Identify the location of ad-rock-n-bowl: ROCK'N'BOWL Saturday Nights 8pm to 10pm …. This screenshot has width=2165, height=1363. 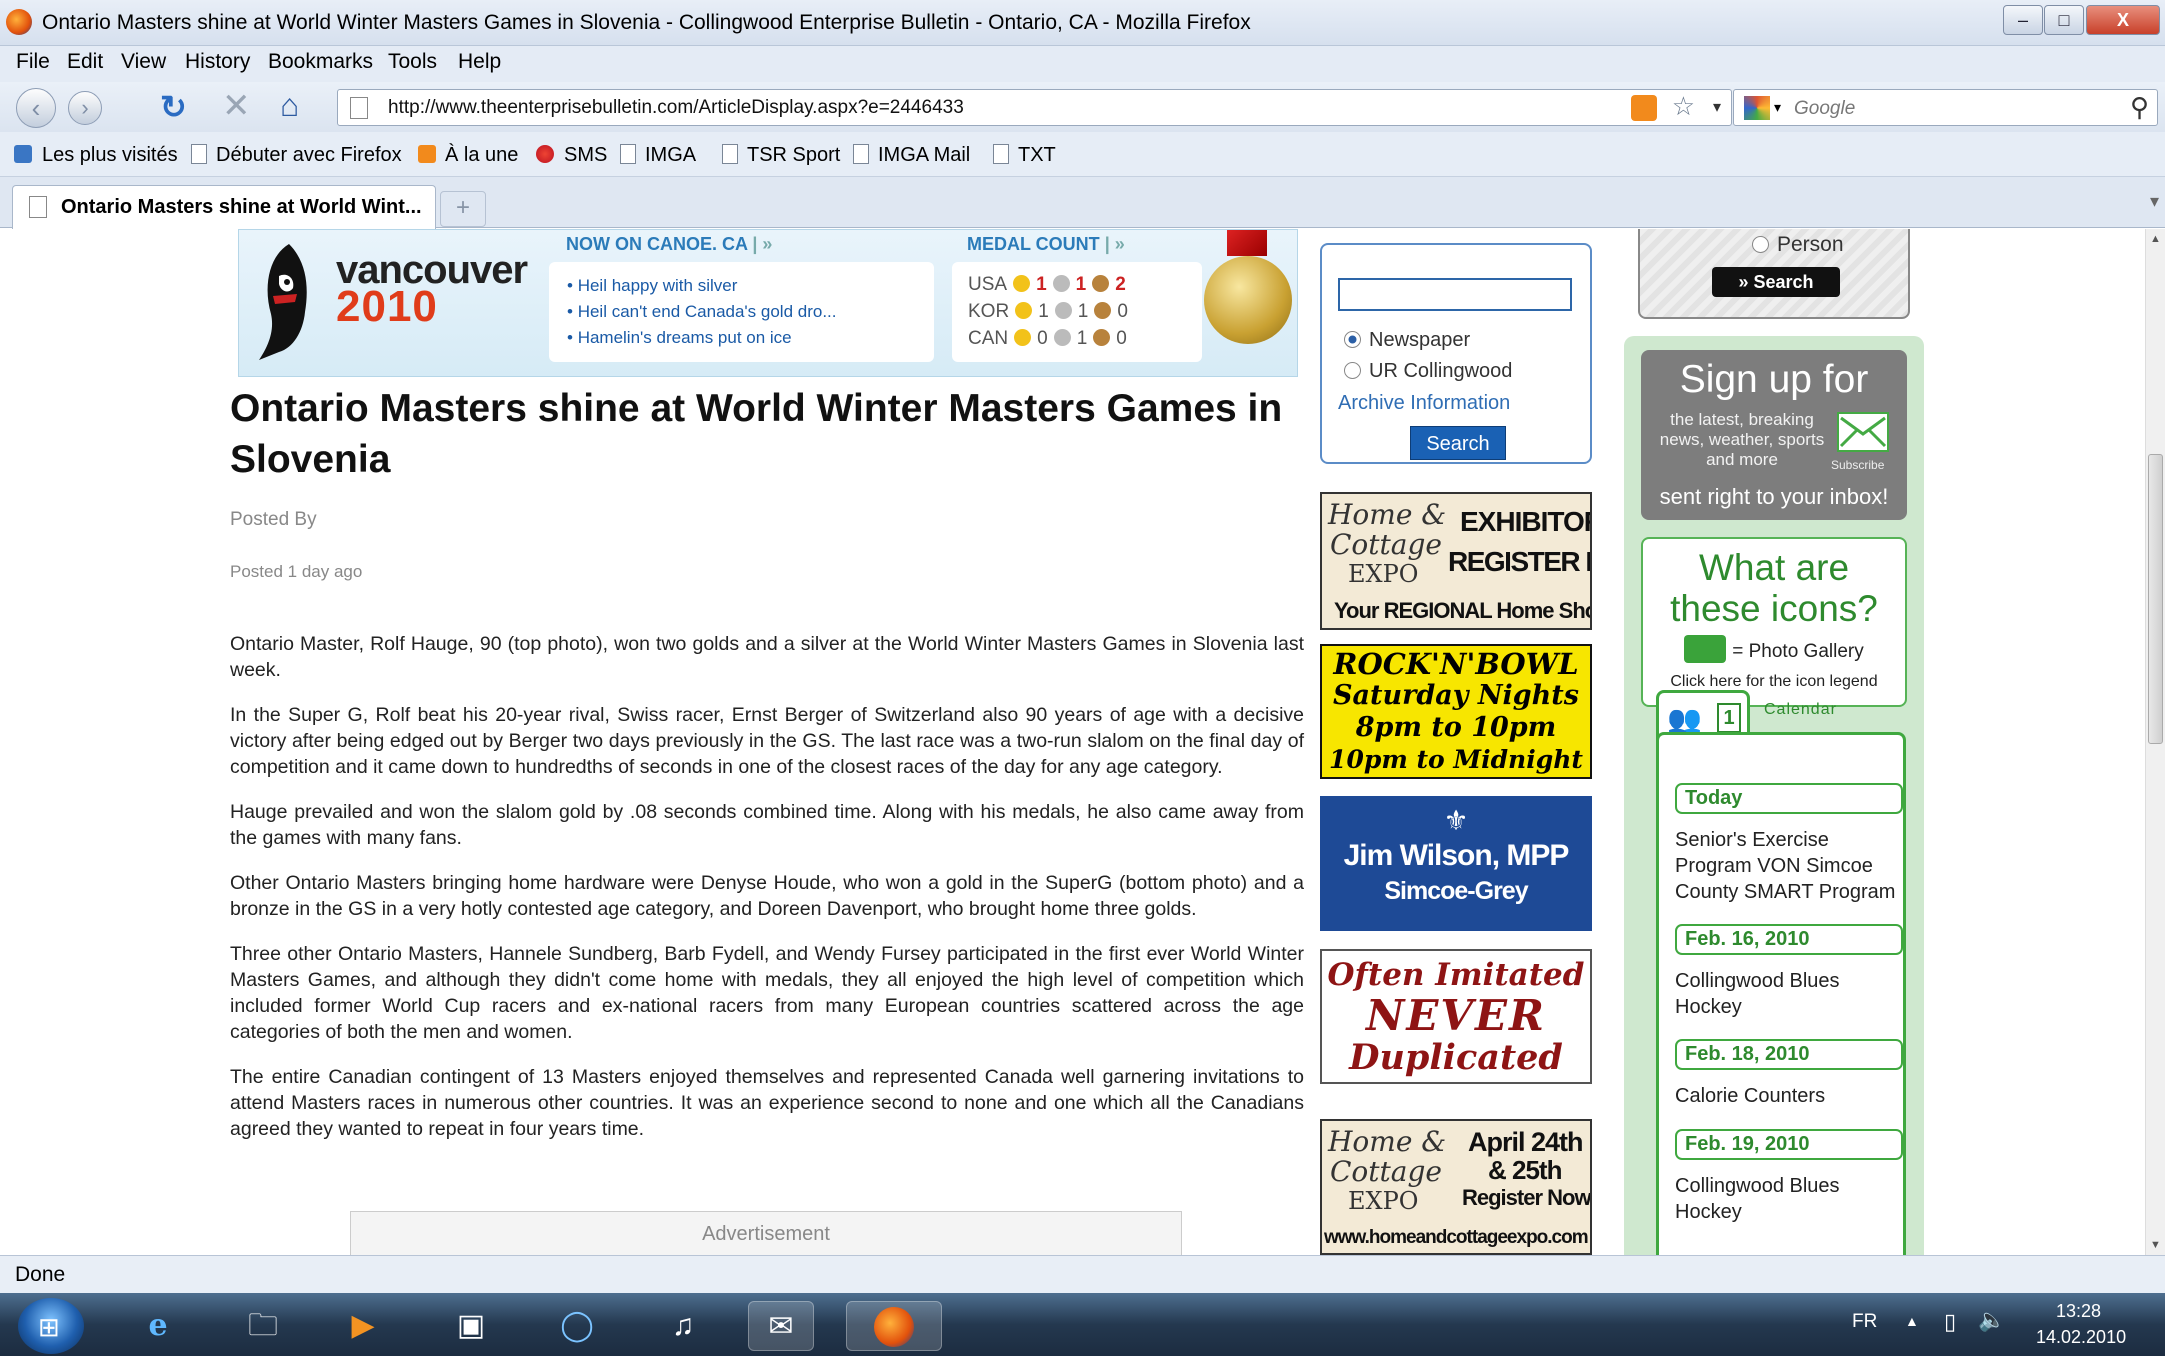
(1456, 711).